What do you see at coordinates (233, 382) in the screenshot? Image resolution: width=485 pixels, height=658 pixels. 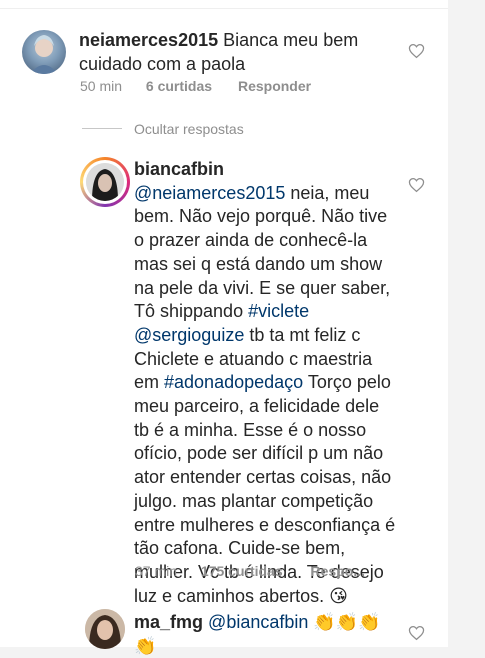 I see `hashtag-link: #adonadopedaço` at bounding box center [233, 382].